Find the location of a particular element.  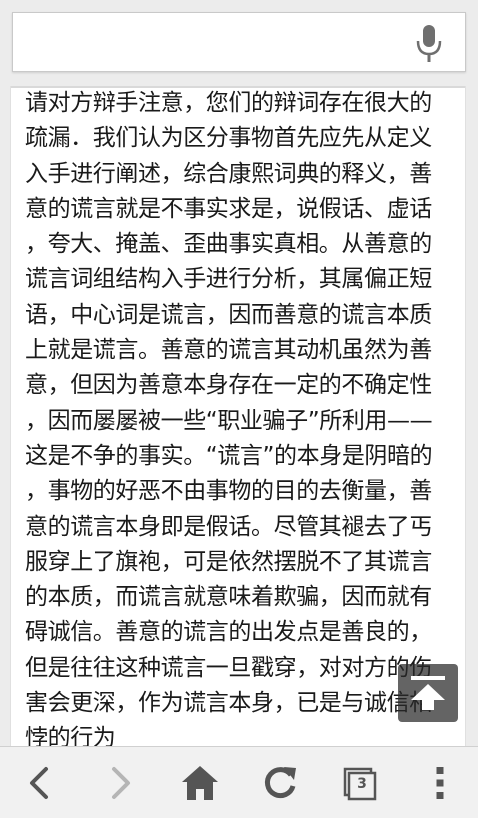

article-line: 语，中心词是谎言，因而善意的谎言本质 is located at coordinates (228, 314).